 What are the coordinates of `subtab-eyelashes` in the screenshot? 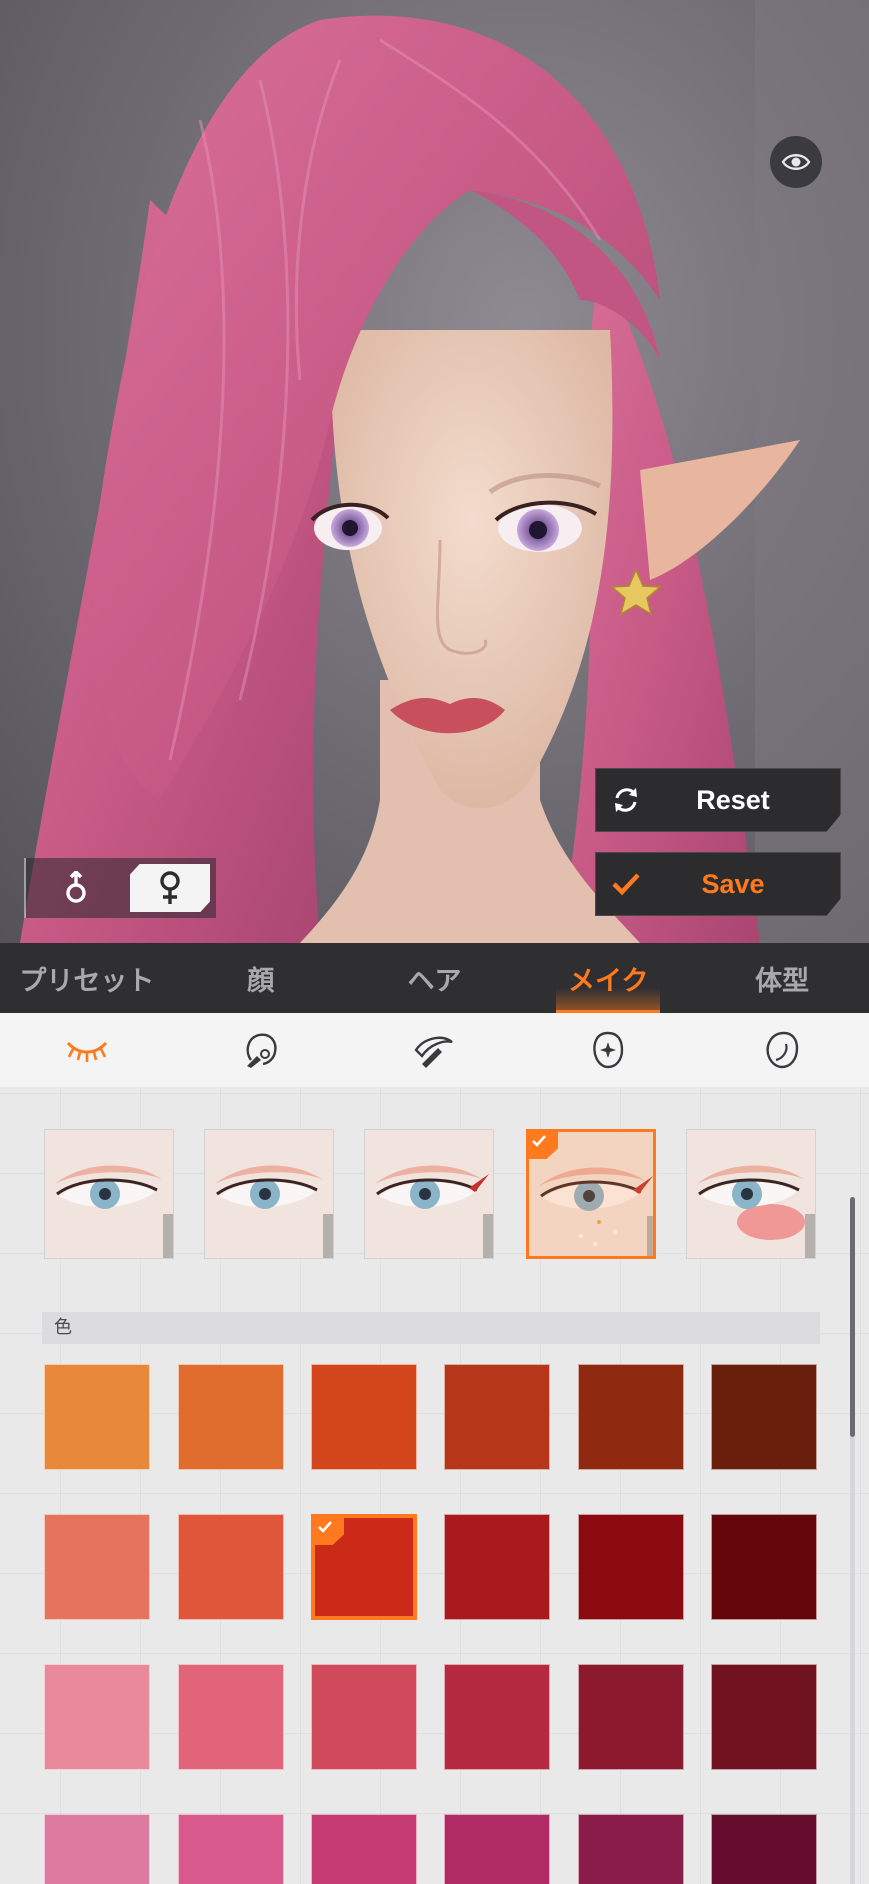 It's located at (87, 1050).